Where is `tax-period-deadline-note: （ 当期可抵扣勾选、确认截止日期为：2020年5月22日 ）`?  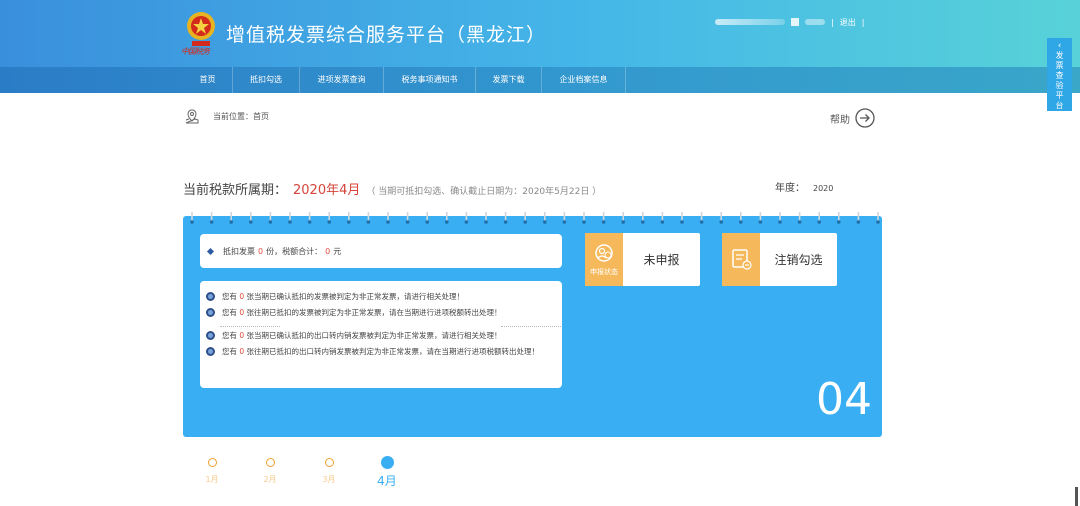 tax-period-deadline-note: （ 当期可抵扣勾选、确认截止日期为：2020年5月22日 ） is located at coordinates (484, 192).